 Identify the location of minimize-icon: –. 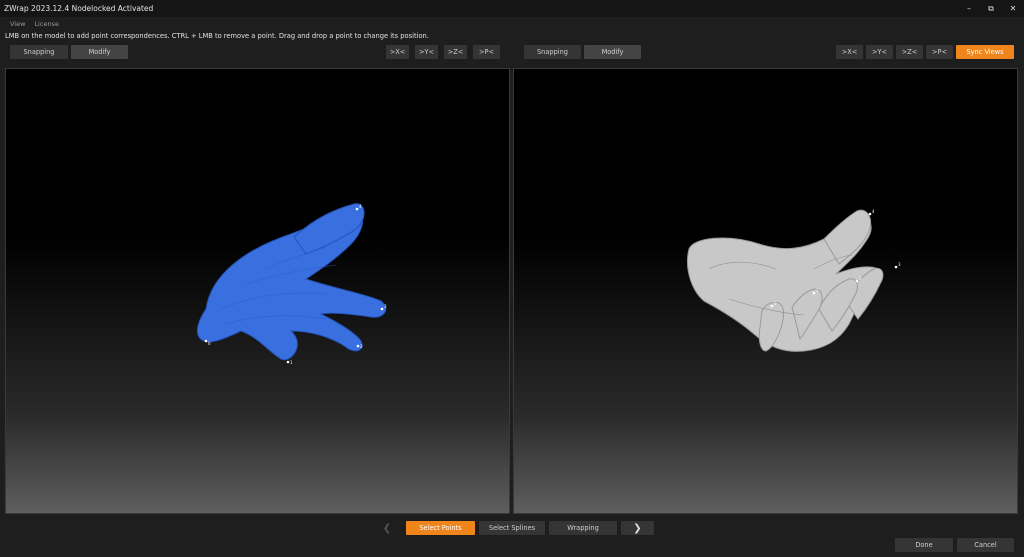
(969, 8).